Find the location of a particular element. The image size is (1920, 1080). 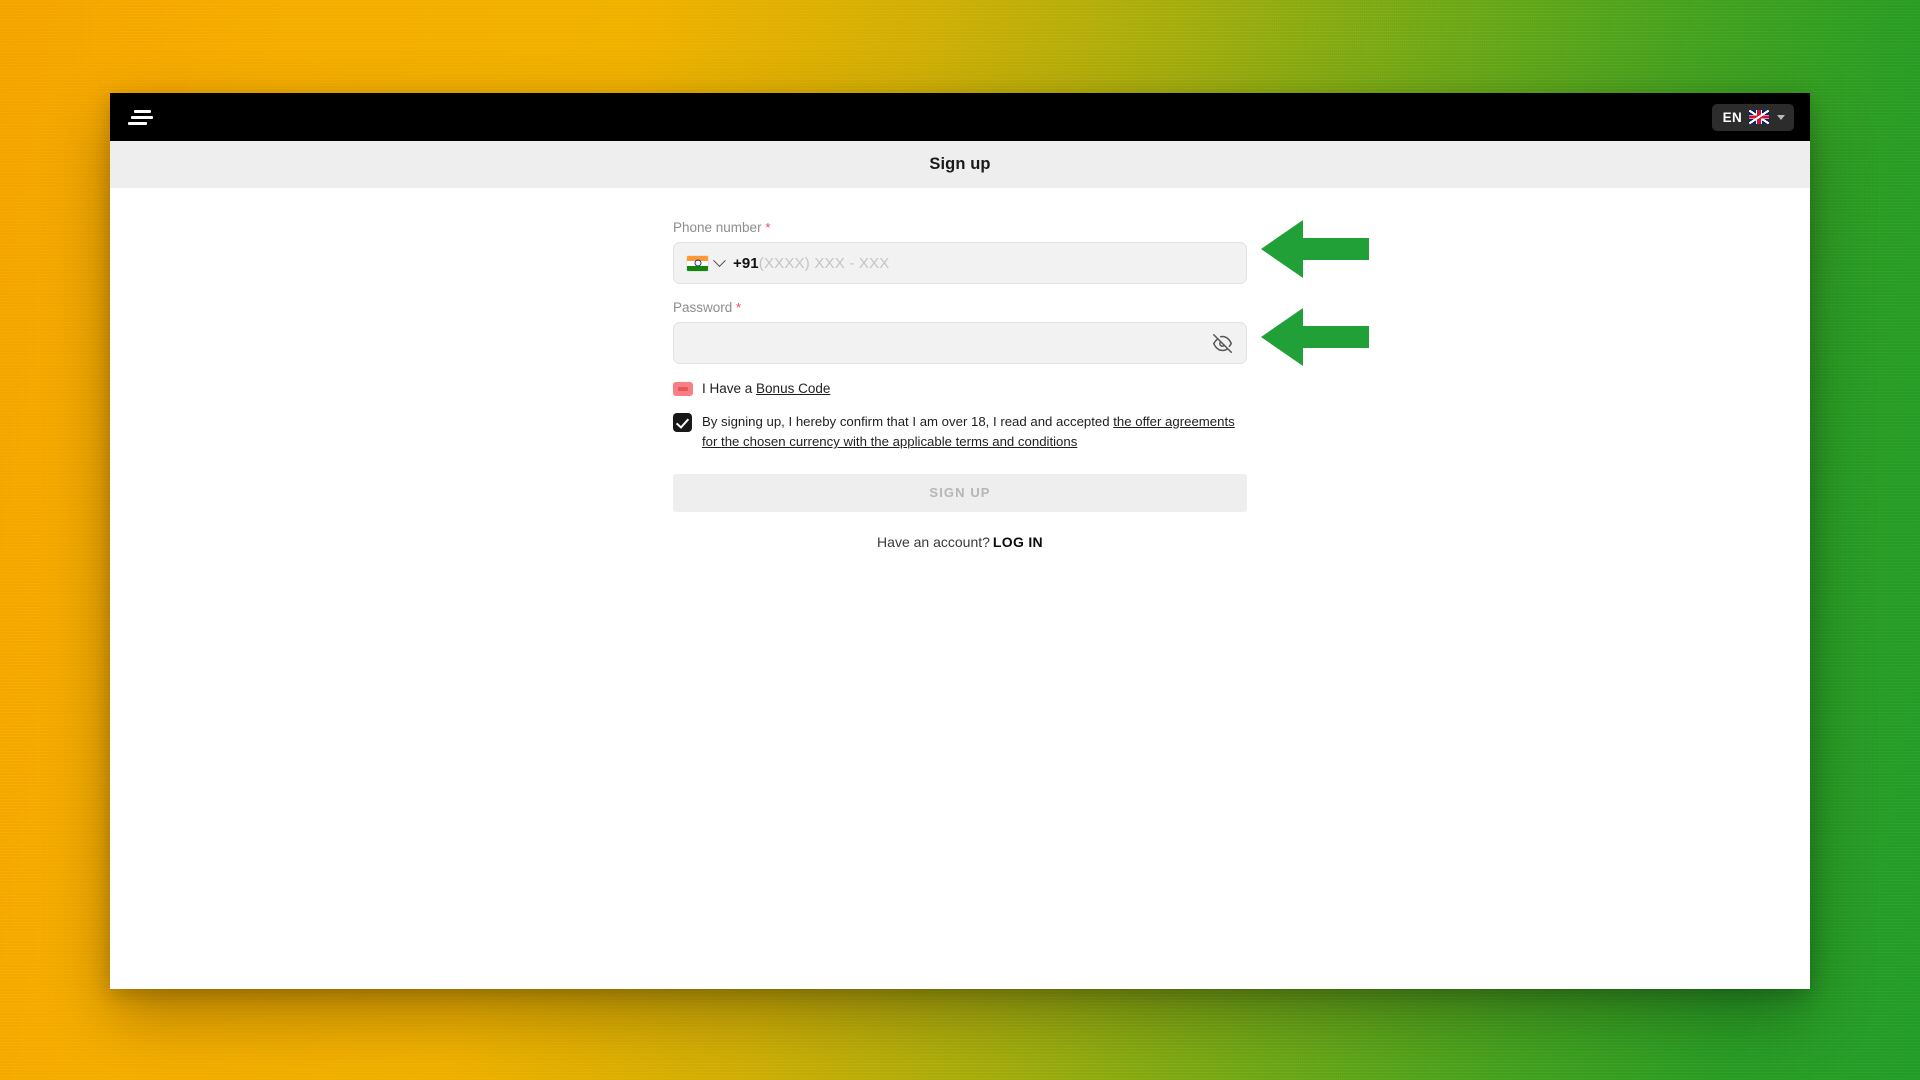

uk-flag-icon is located at coordinates (1759, 117).